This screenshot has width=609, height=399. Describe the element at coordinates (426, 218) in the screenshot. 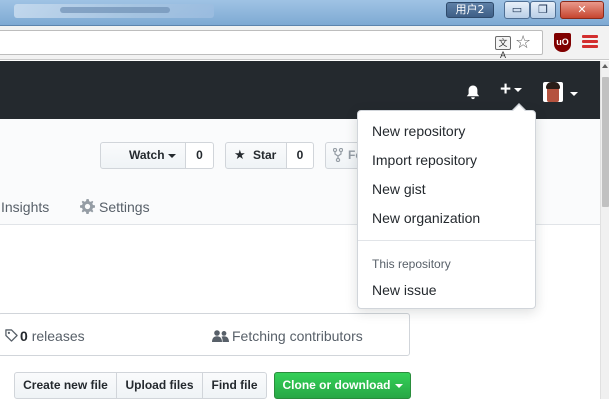

I see `menu-item-new-organization: New organization` at that location.